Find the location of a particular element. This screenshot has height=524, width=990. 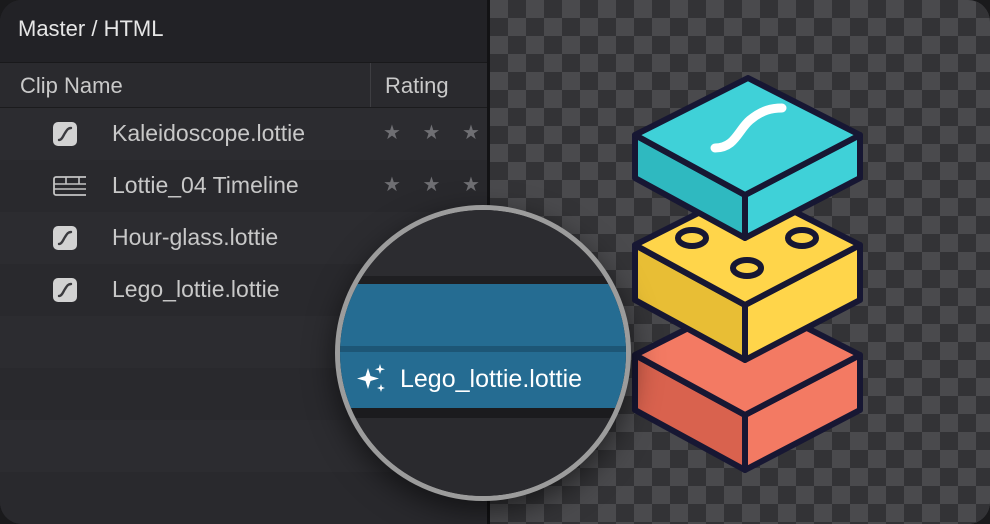

column-header-clip-name: Clip Name is located at coordinates (71, 86).